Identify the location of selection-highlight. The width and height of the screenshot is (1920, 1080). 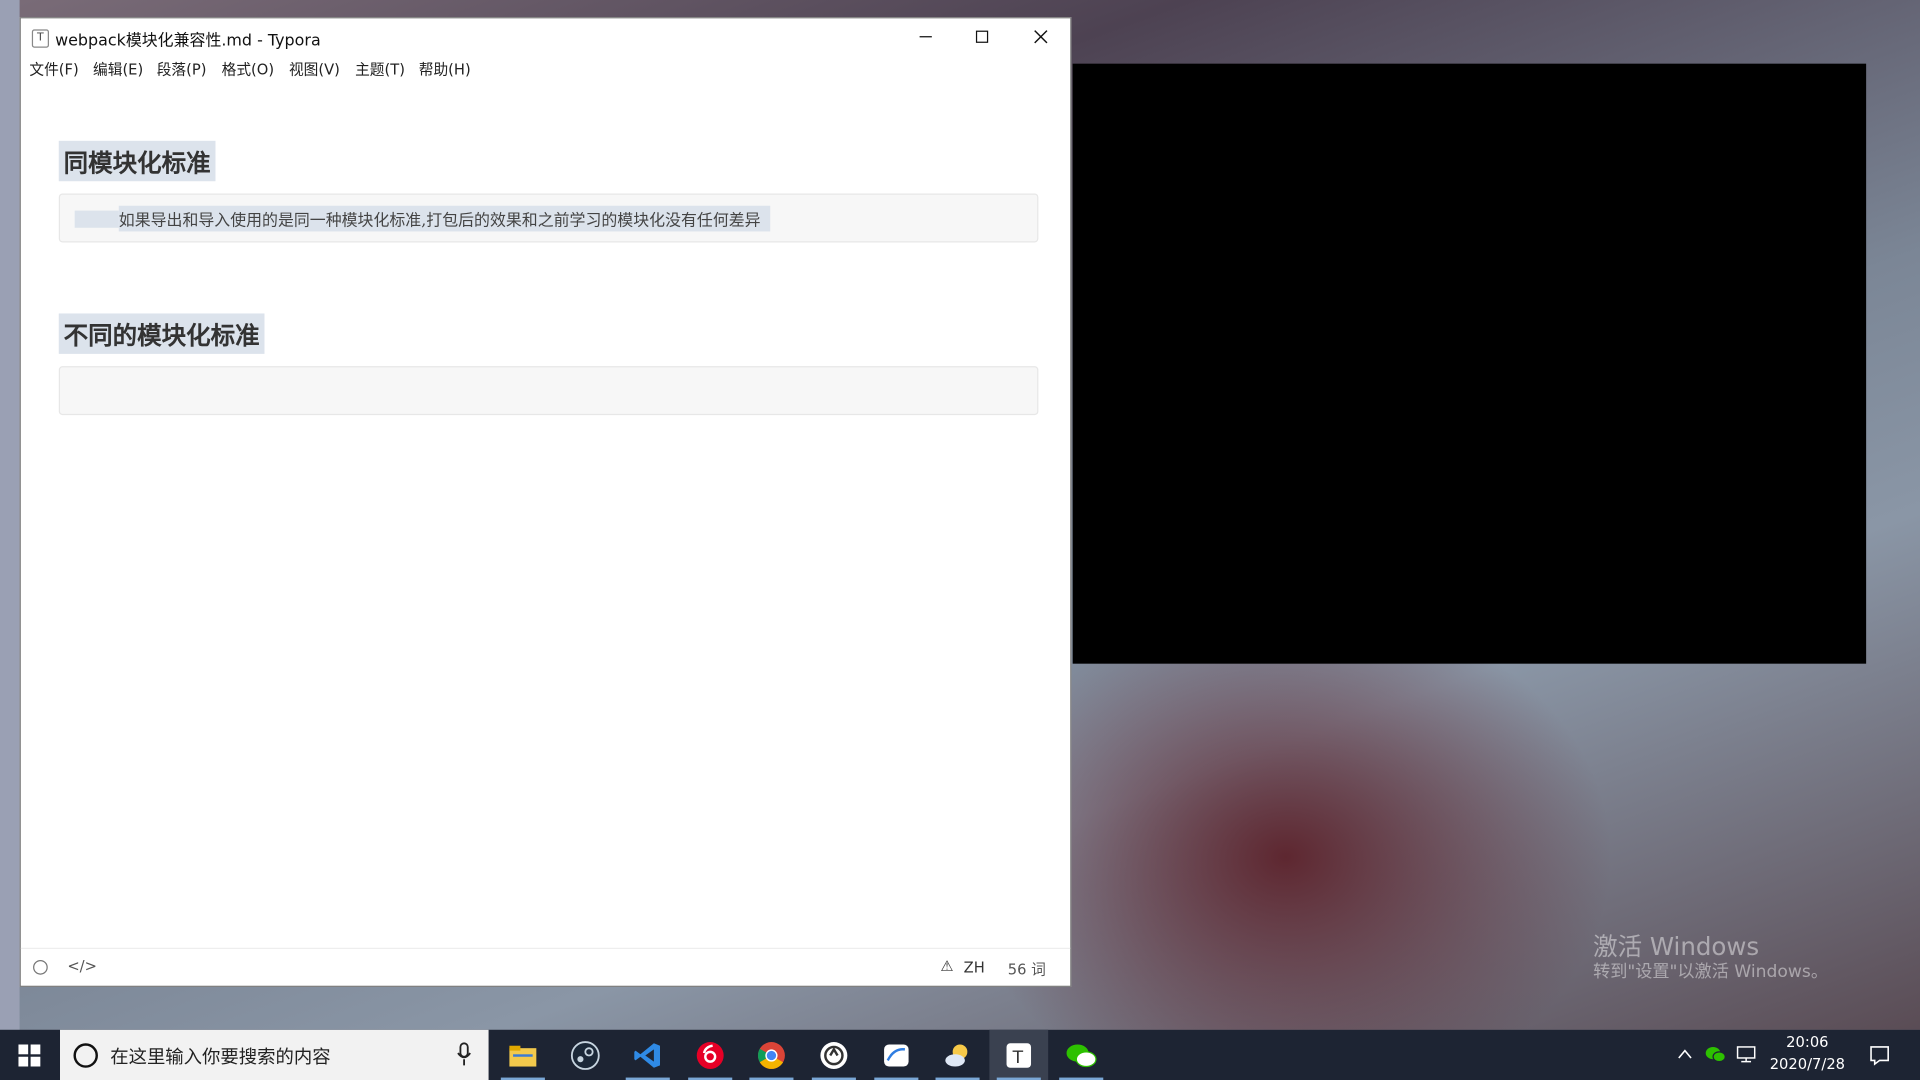
(96, 219).